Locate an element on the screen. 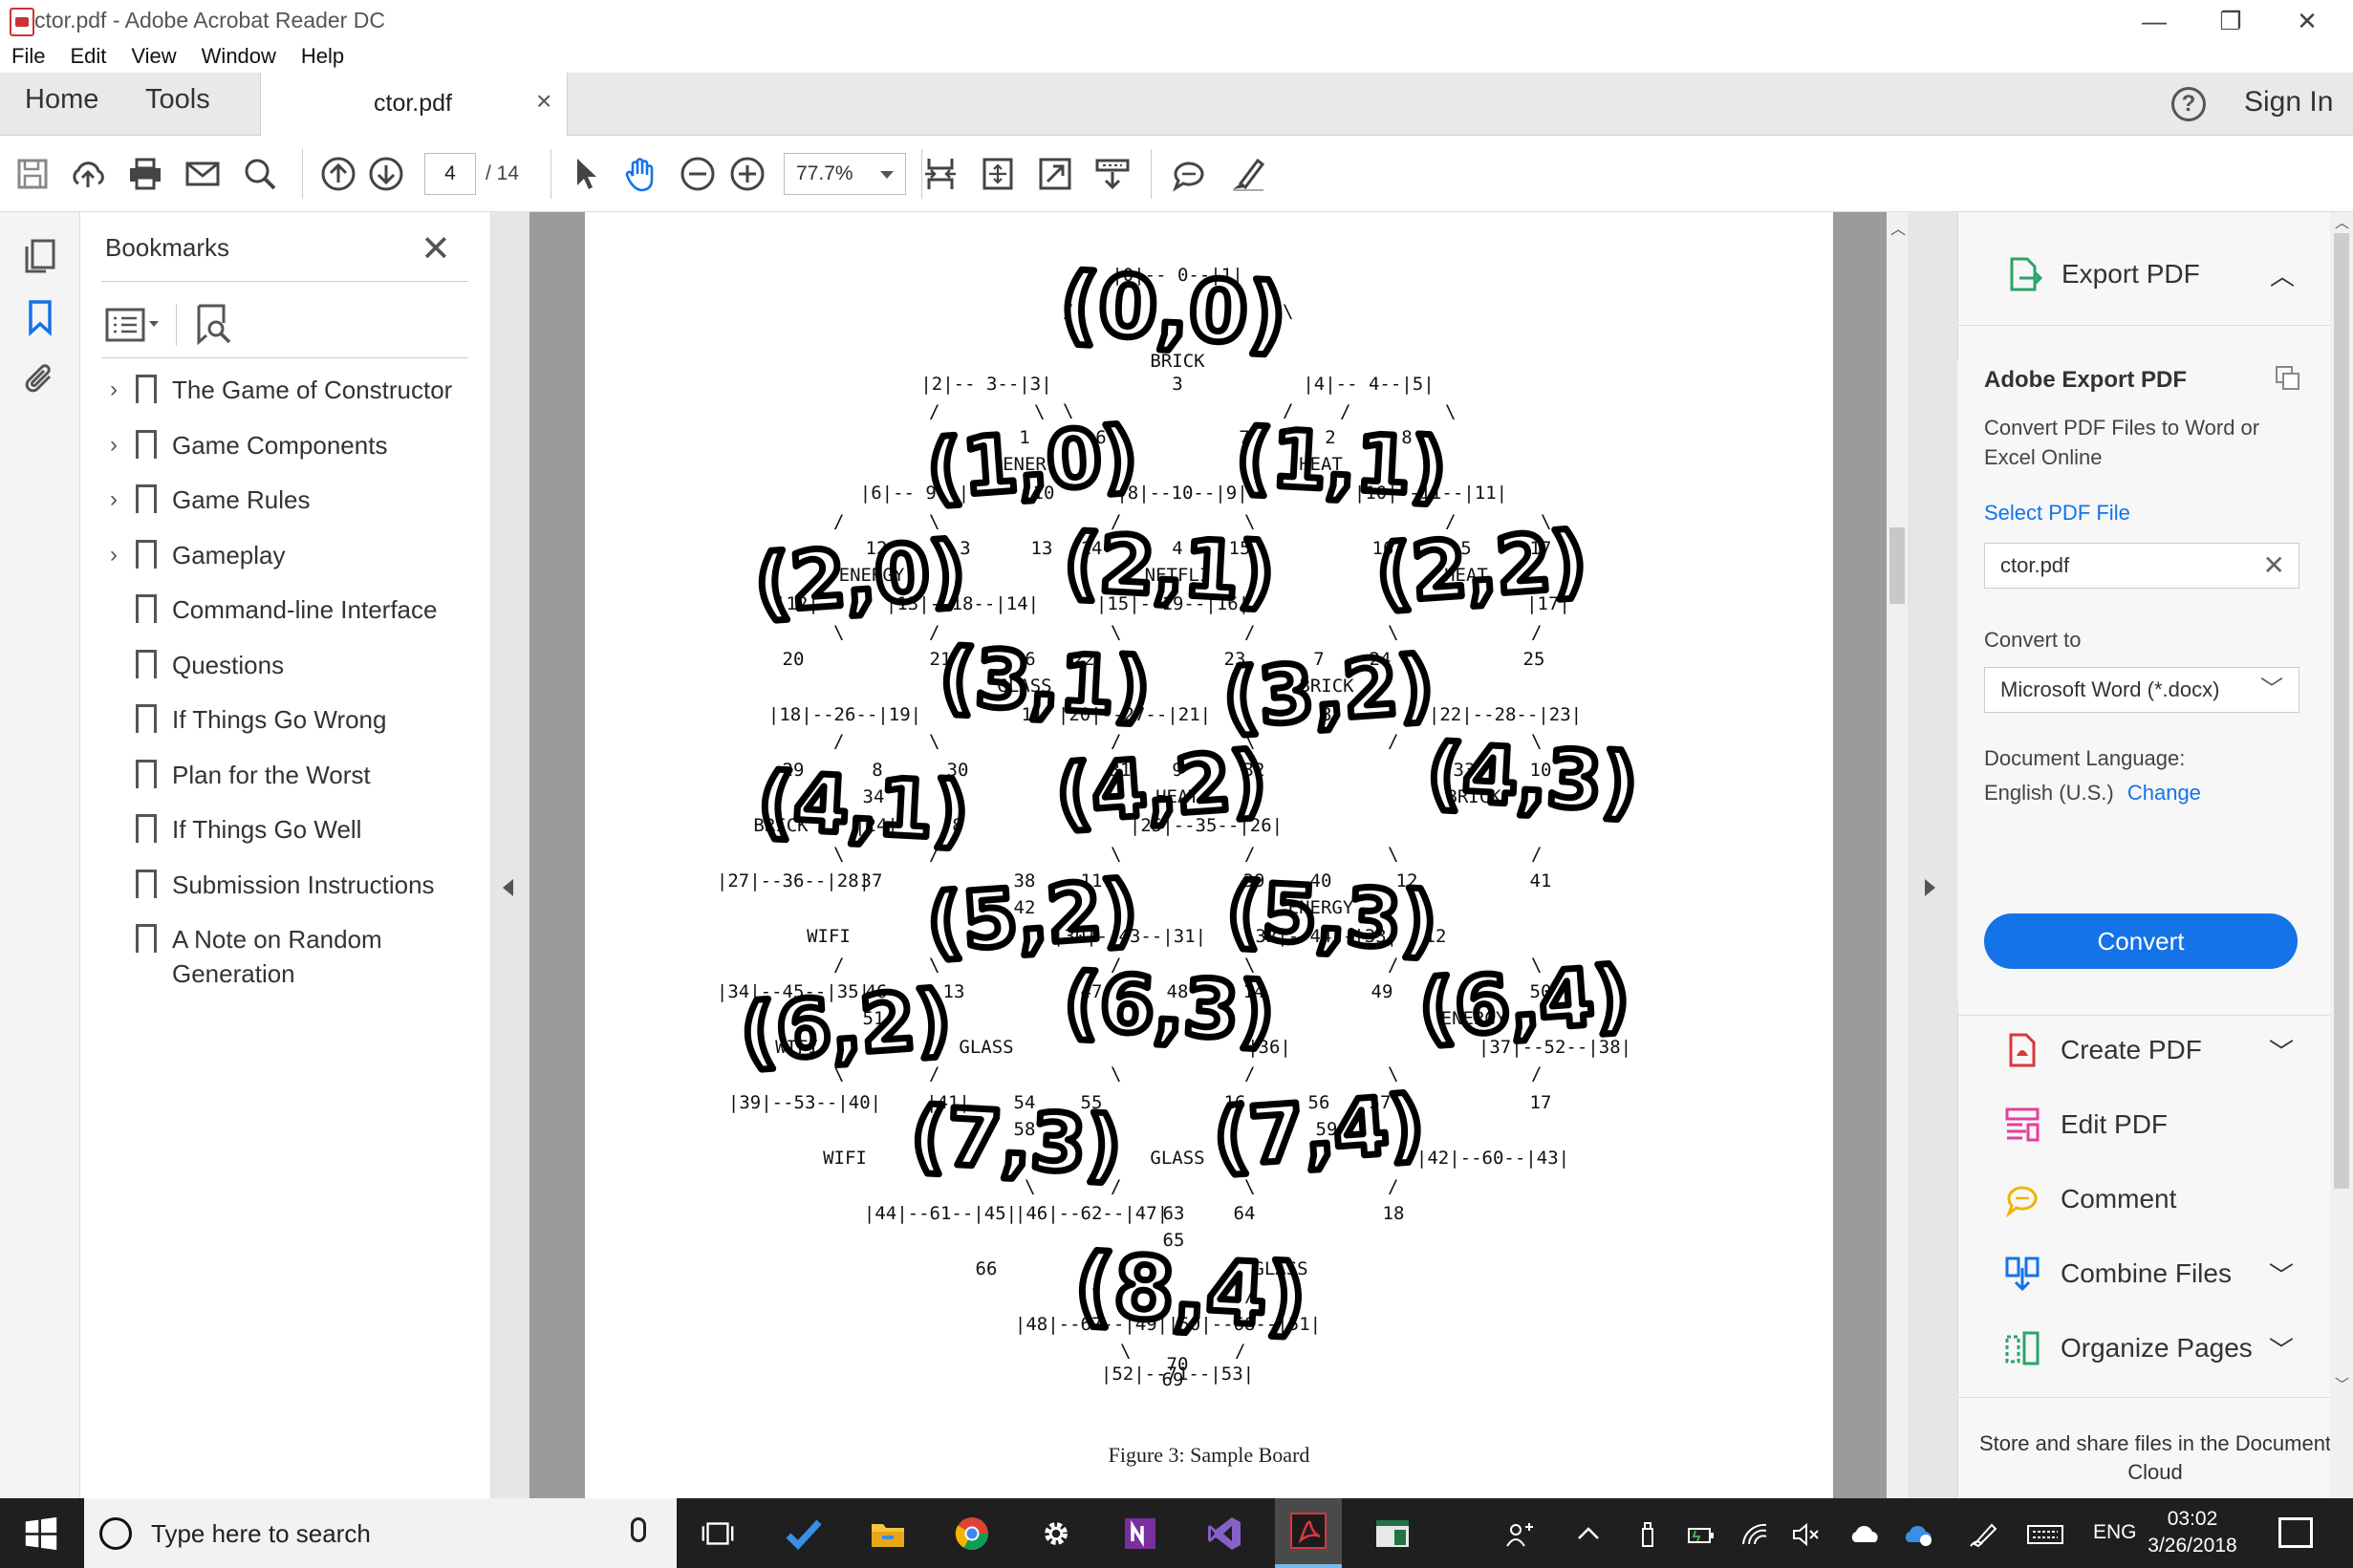 The height and width of the screenshot is (1568, 2353). people-icon is located at coordinates (1519, 1534).